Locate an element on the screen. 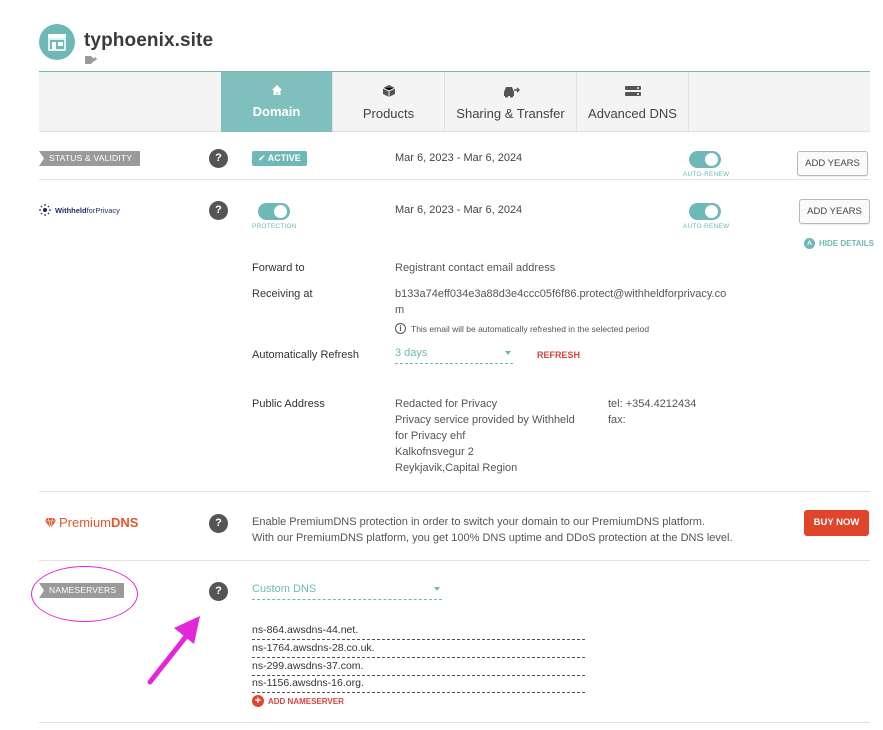  nameserver-input: ns-864.awsdns-44.net. is located at coordinates (418, 631).